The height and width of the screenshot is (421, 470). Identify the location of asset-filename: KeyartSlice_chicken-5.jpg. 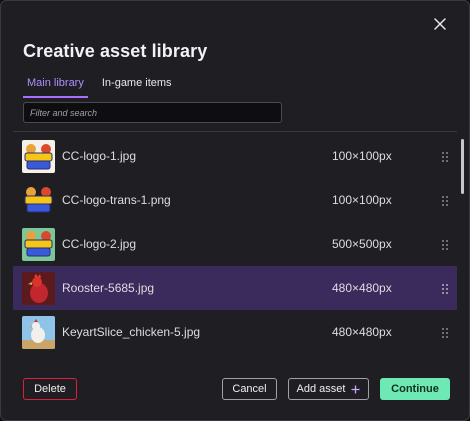
(131, 332).